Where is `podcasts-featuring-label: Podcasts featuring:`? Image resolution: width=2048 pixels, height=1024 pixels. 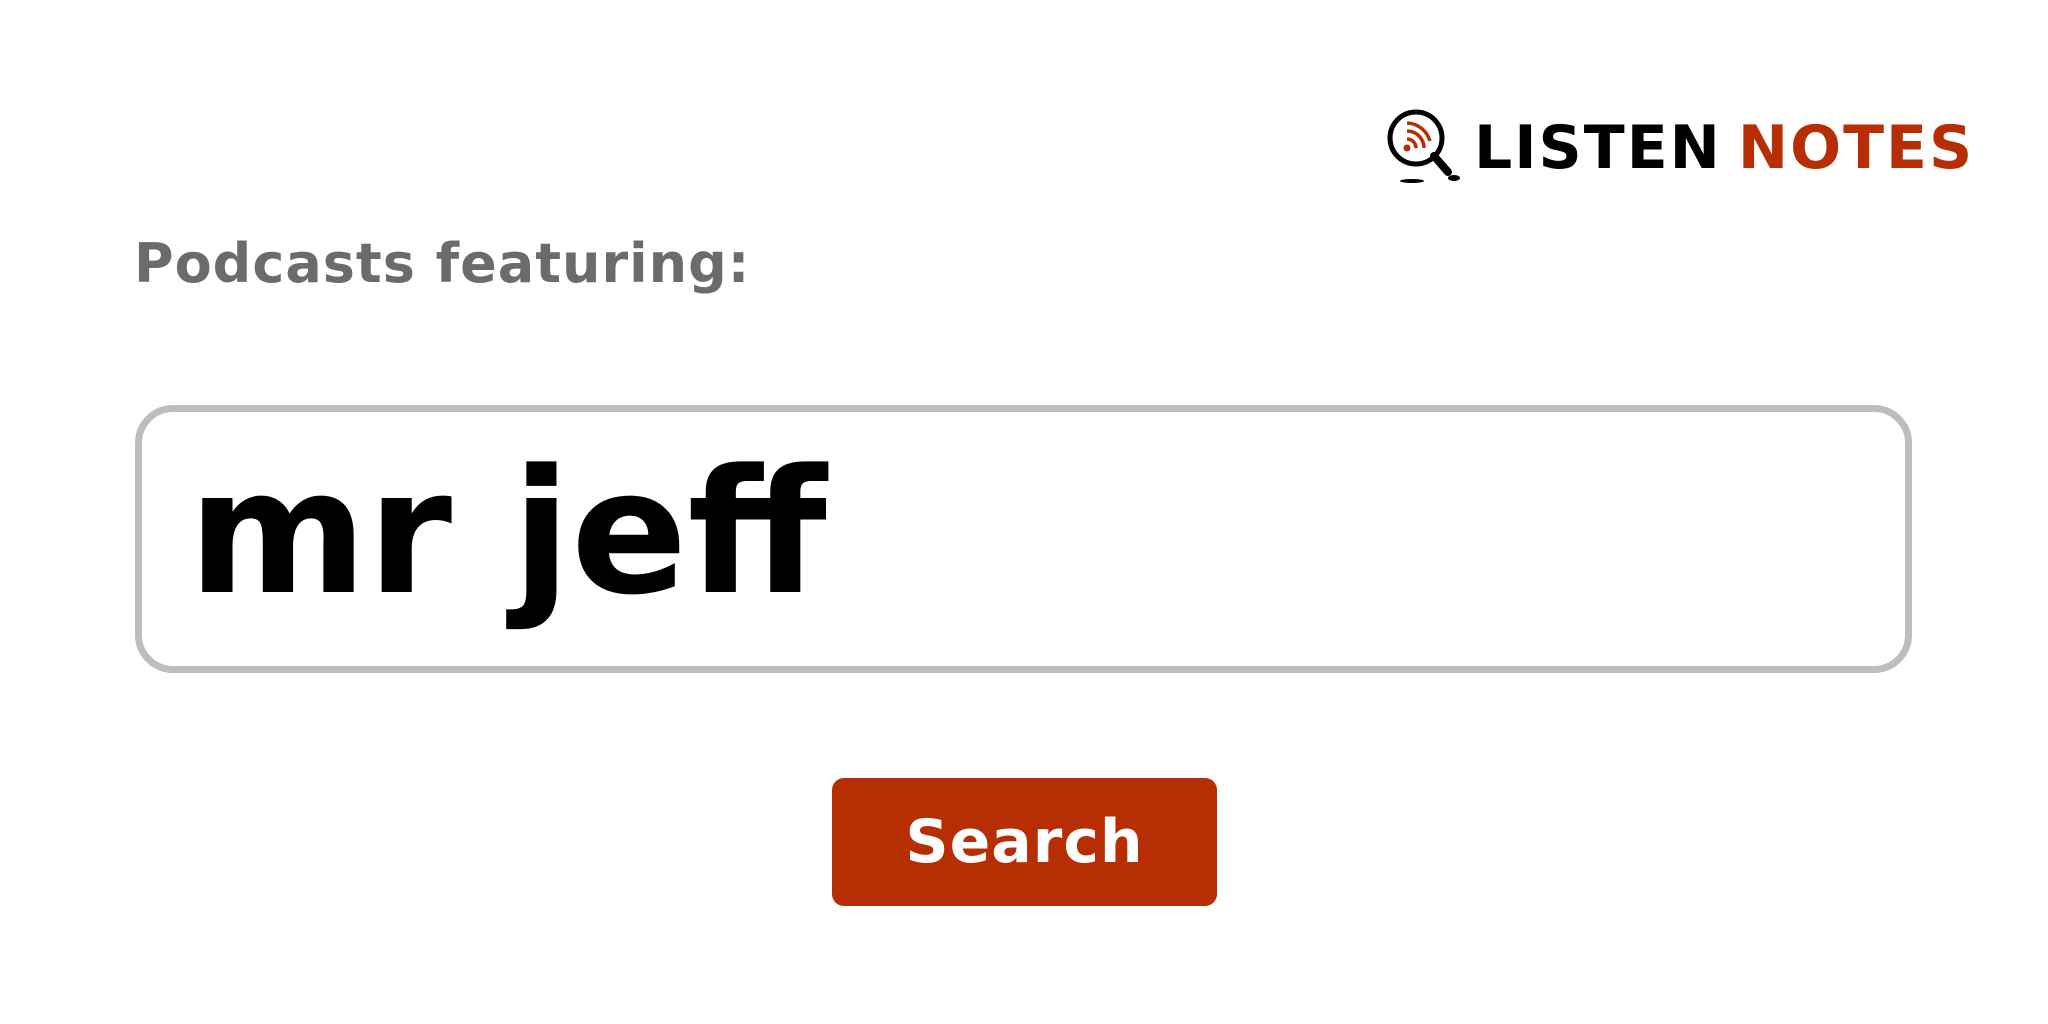
podcasts-featuring-label: Podcasts featuring: is located at coordinates (442, 263).